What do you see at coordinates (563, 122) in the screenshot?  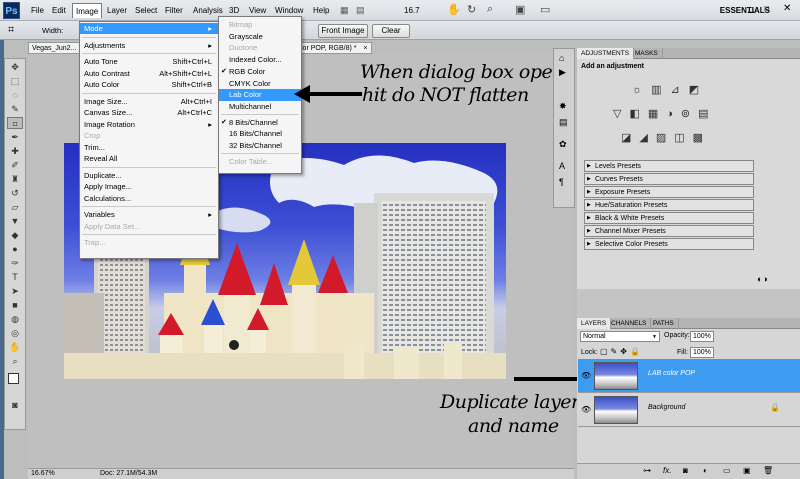 I see `brushes-icon: ▤` at bounding box center [563, 122].